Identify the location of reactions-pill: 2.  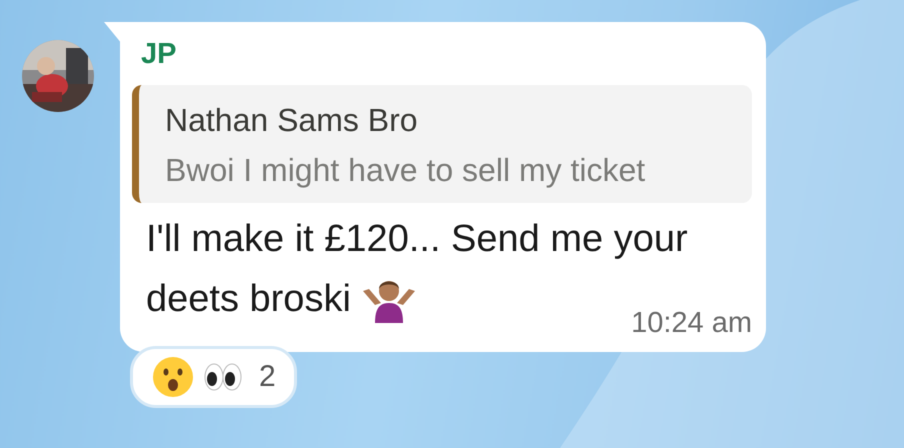
(213, 377).